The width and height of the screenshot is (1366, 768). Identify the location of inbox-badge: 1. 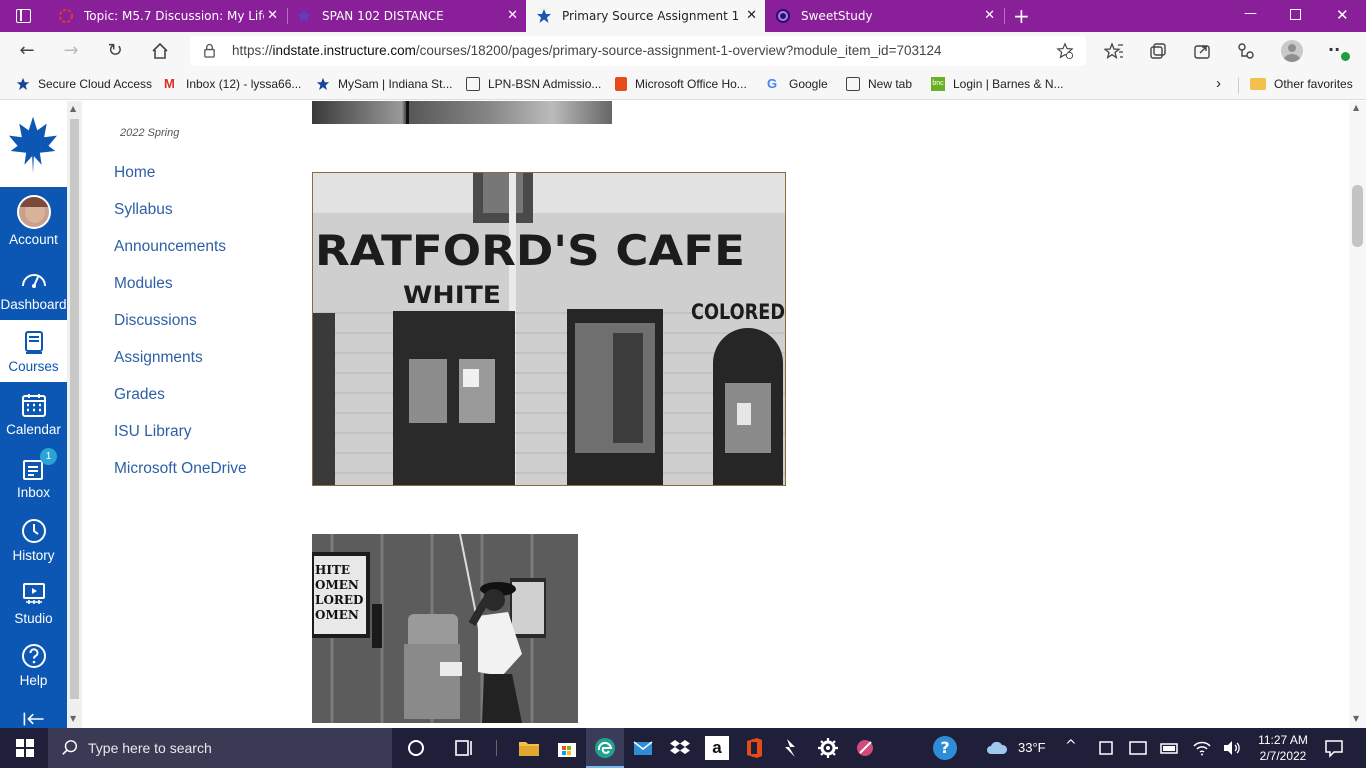
(48, 456).